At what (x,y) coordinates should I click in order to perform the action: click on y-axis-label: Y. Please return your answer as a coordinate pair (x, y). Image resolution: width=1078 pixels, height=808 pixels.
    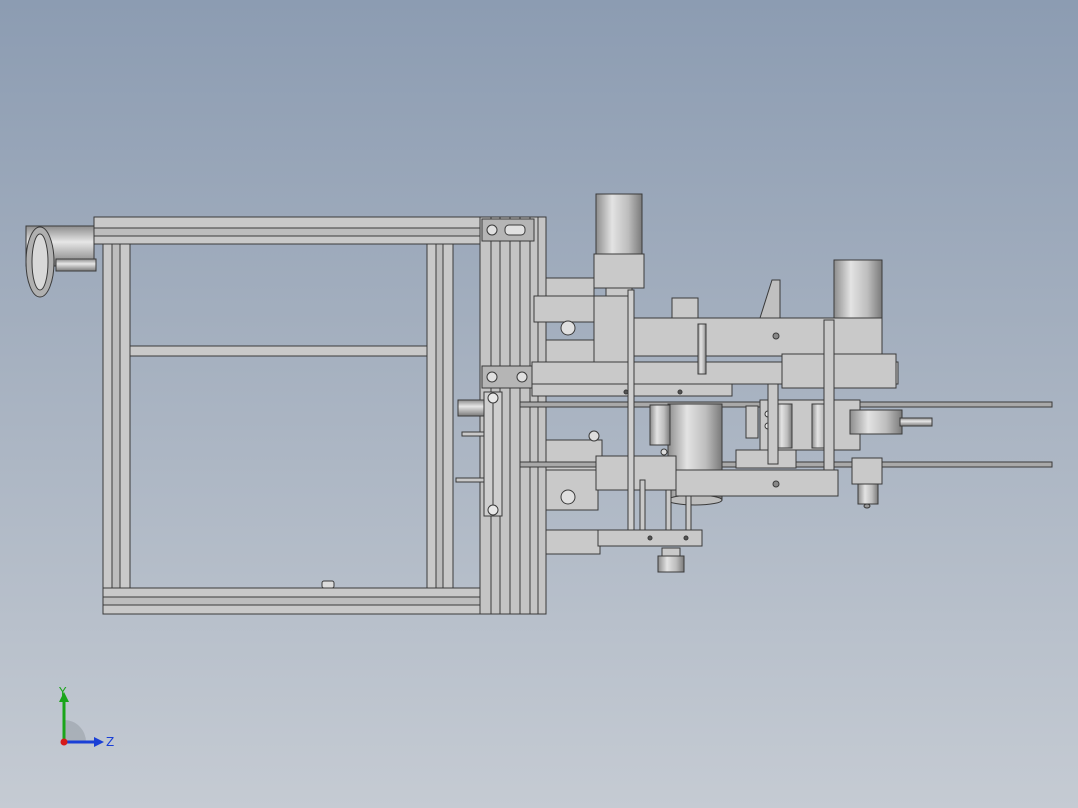
    Looking at the image, I should click on (62, 692).